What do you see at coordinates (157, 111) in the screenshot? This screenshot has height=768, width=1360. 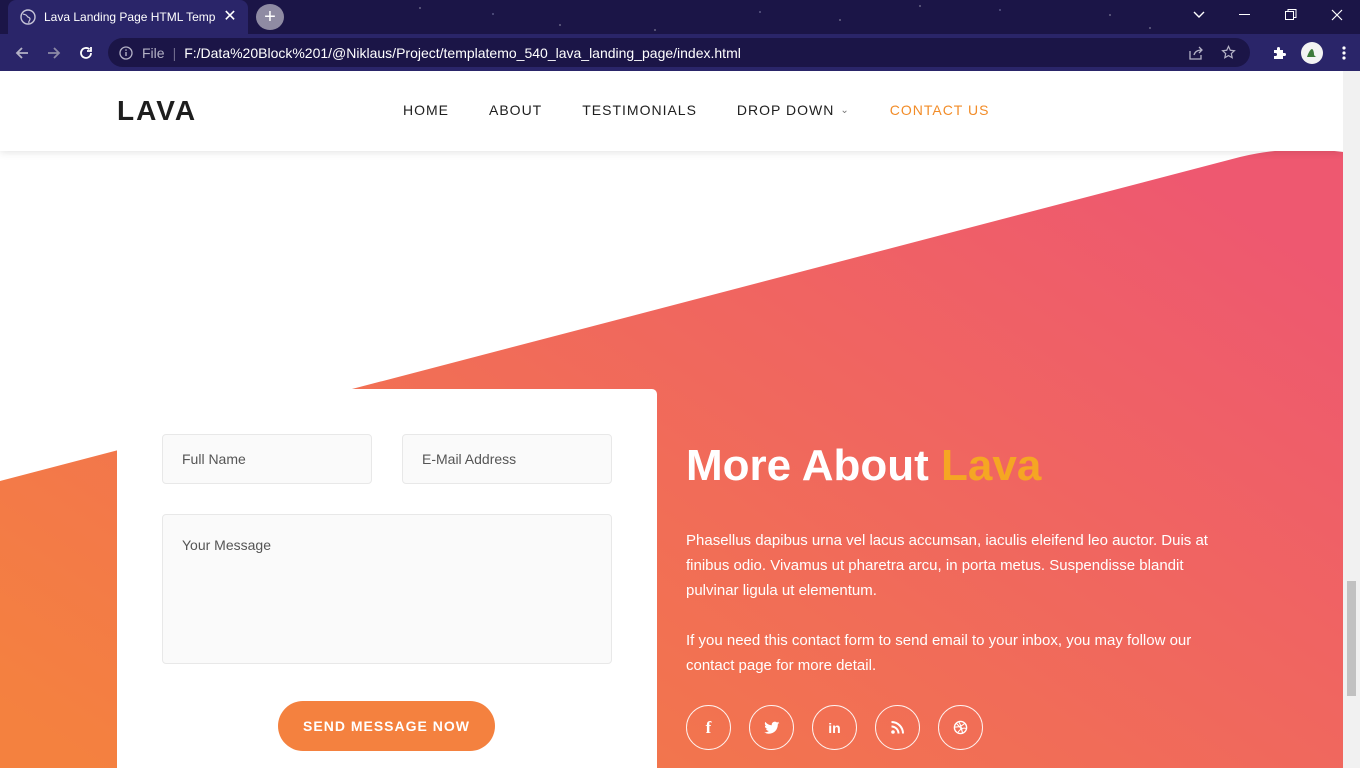 I see `logo: LAVA` at bounding box center [157, 111].